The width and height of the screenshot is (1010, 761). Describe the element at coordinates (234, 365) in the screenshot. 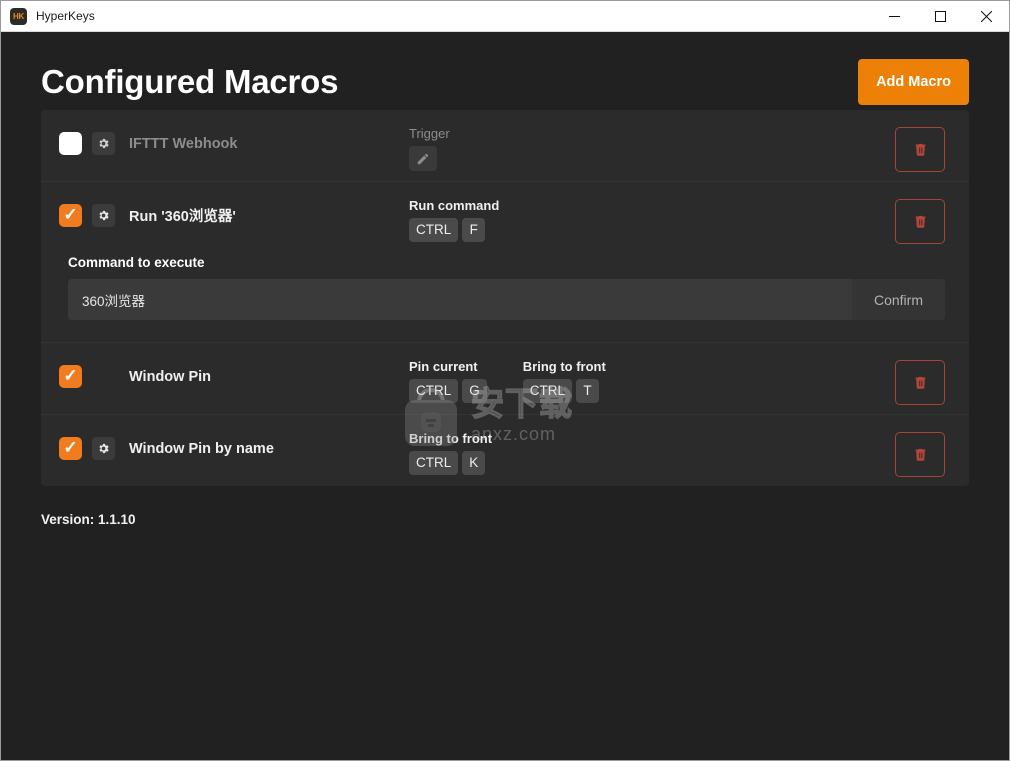

I see `macro-row-left: ✓ Window Pin` at that location.